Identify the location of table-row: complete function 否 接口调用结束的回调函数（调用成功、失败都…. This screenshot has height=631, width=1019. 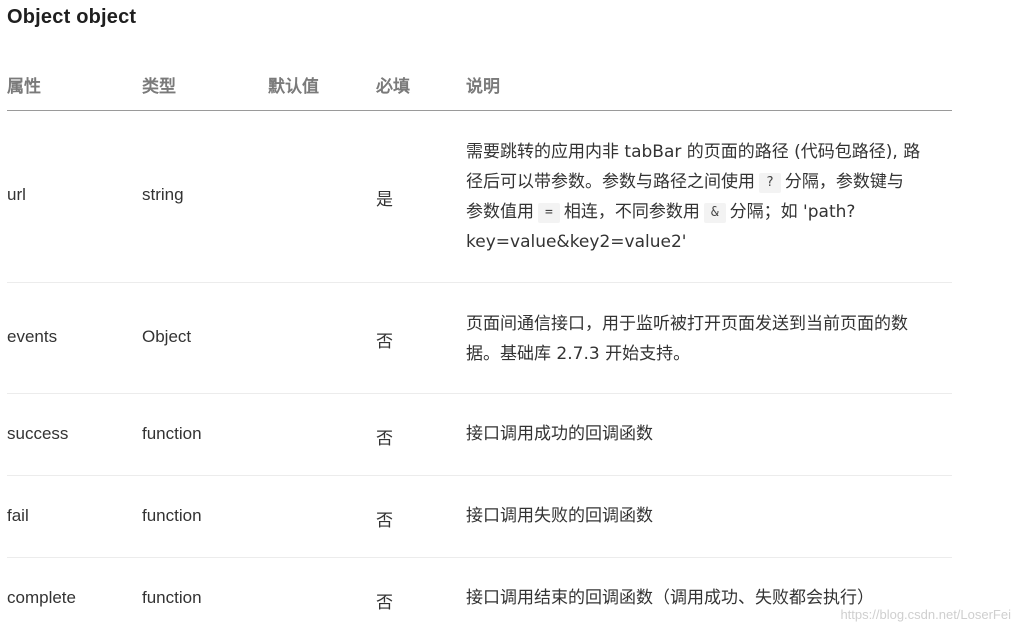
(479, 594).